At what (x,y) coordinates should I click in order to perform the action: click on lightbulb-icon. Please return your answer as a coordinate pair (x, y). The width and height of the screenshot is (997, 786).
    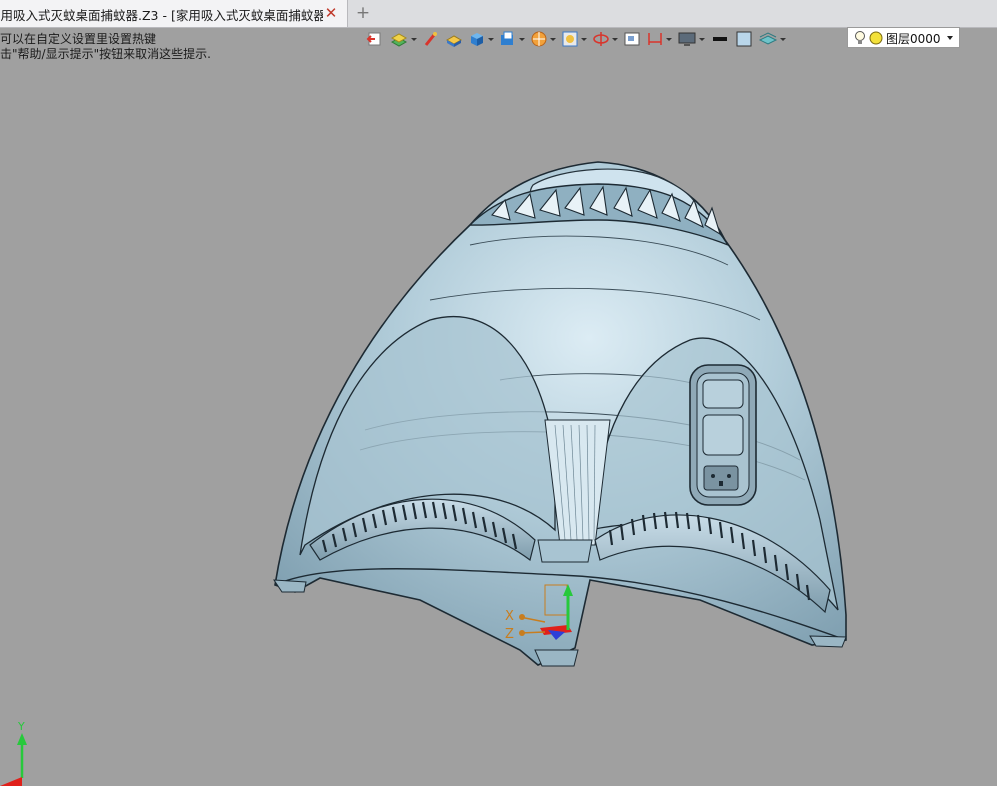
    Looking at the image, I should click on (860, 38).